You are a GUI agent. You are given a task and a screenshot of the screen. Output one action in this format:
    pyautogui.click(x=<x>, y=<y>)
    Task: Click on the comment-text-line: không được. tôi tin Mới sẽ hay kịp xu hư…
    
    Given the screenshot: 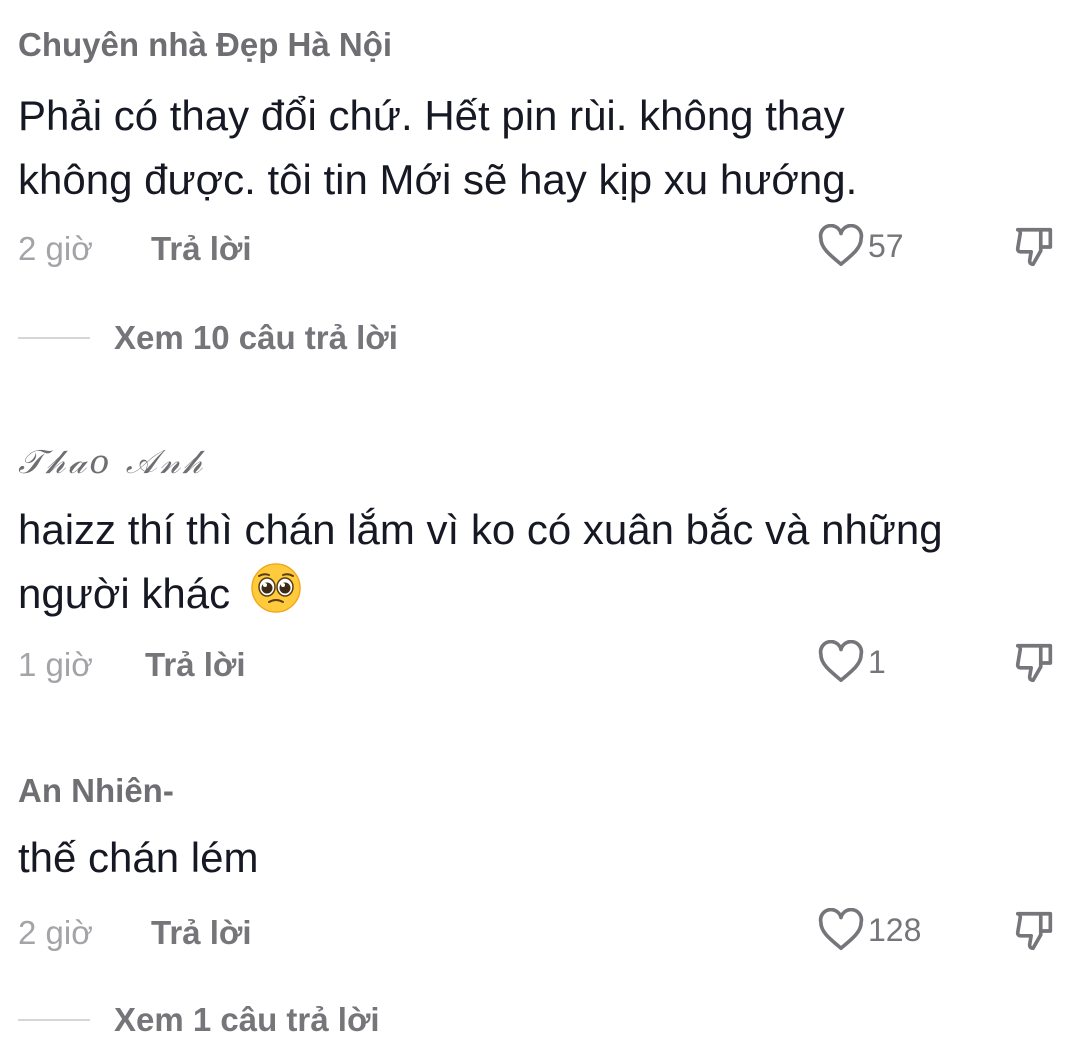 What is the action you would take?
    pyautogui.click(x=438, y=179)
    